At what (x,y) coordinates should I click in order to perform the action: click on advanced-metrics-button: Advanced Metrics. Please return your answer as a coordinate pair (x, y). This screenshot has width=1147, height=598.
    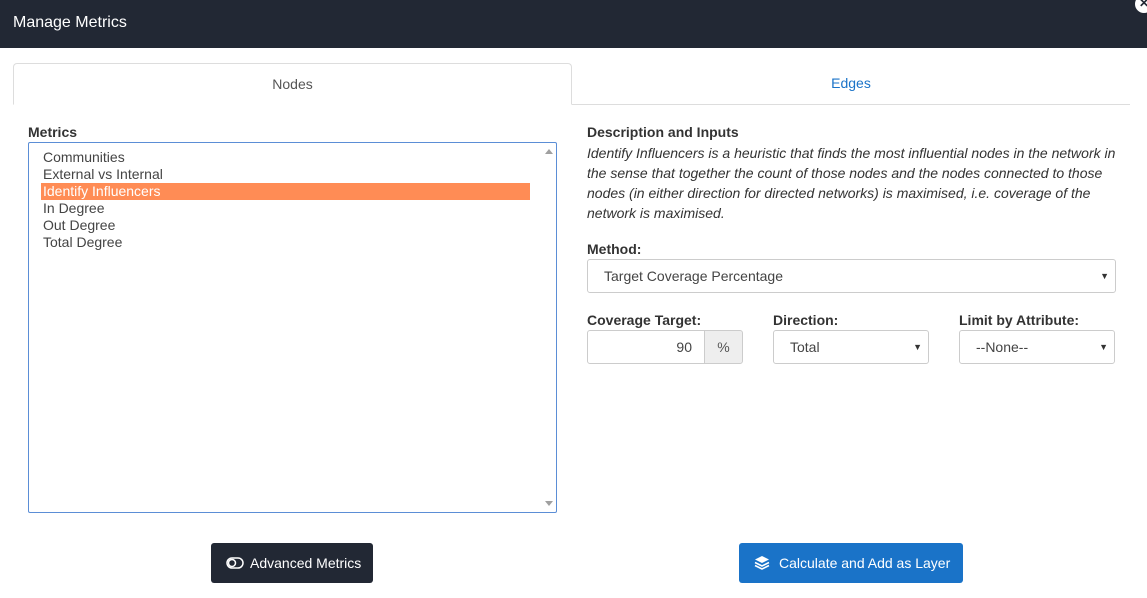
    Looking at the image, I should click on (292, 563).